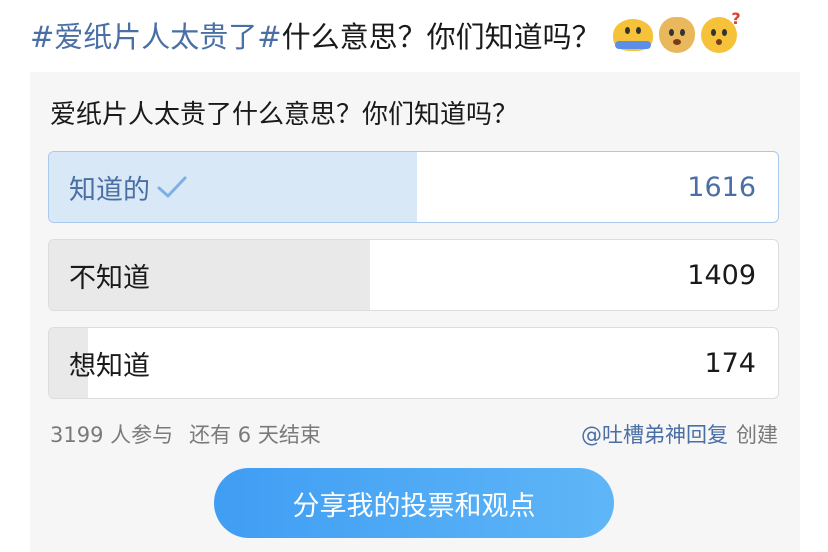  I want to click on post-headline: #爱纸片人太贵了# 什么意思？你们知道吗？ ?, so click(385, 33).